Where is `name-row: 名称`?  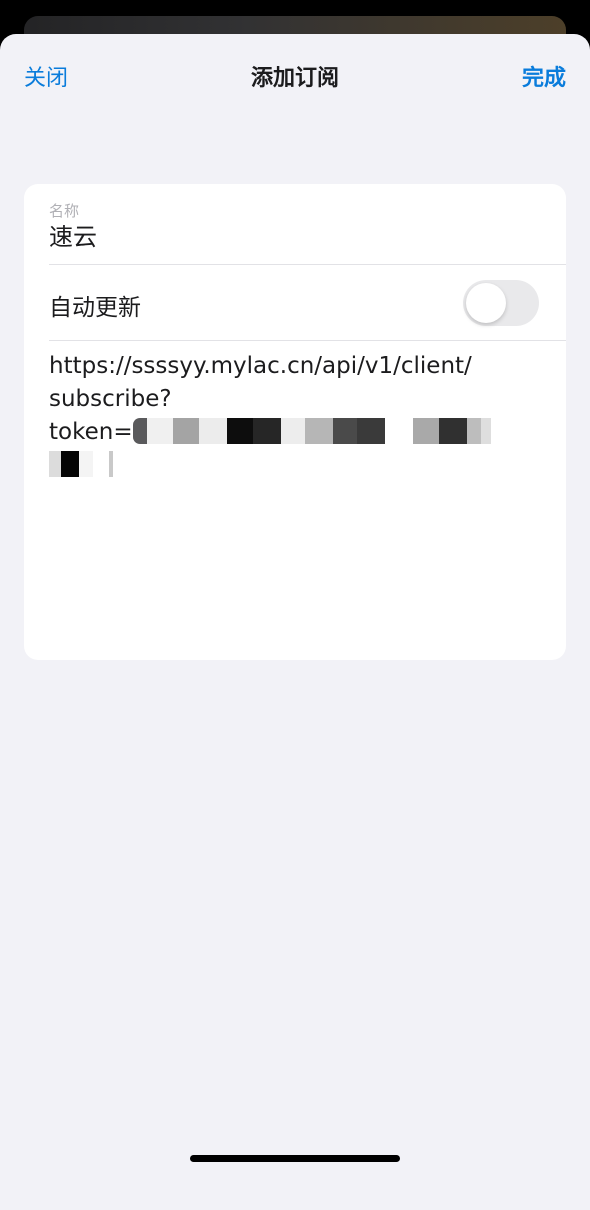
name-row: 名称 is located at coordinates (295, 224).